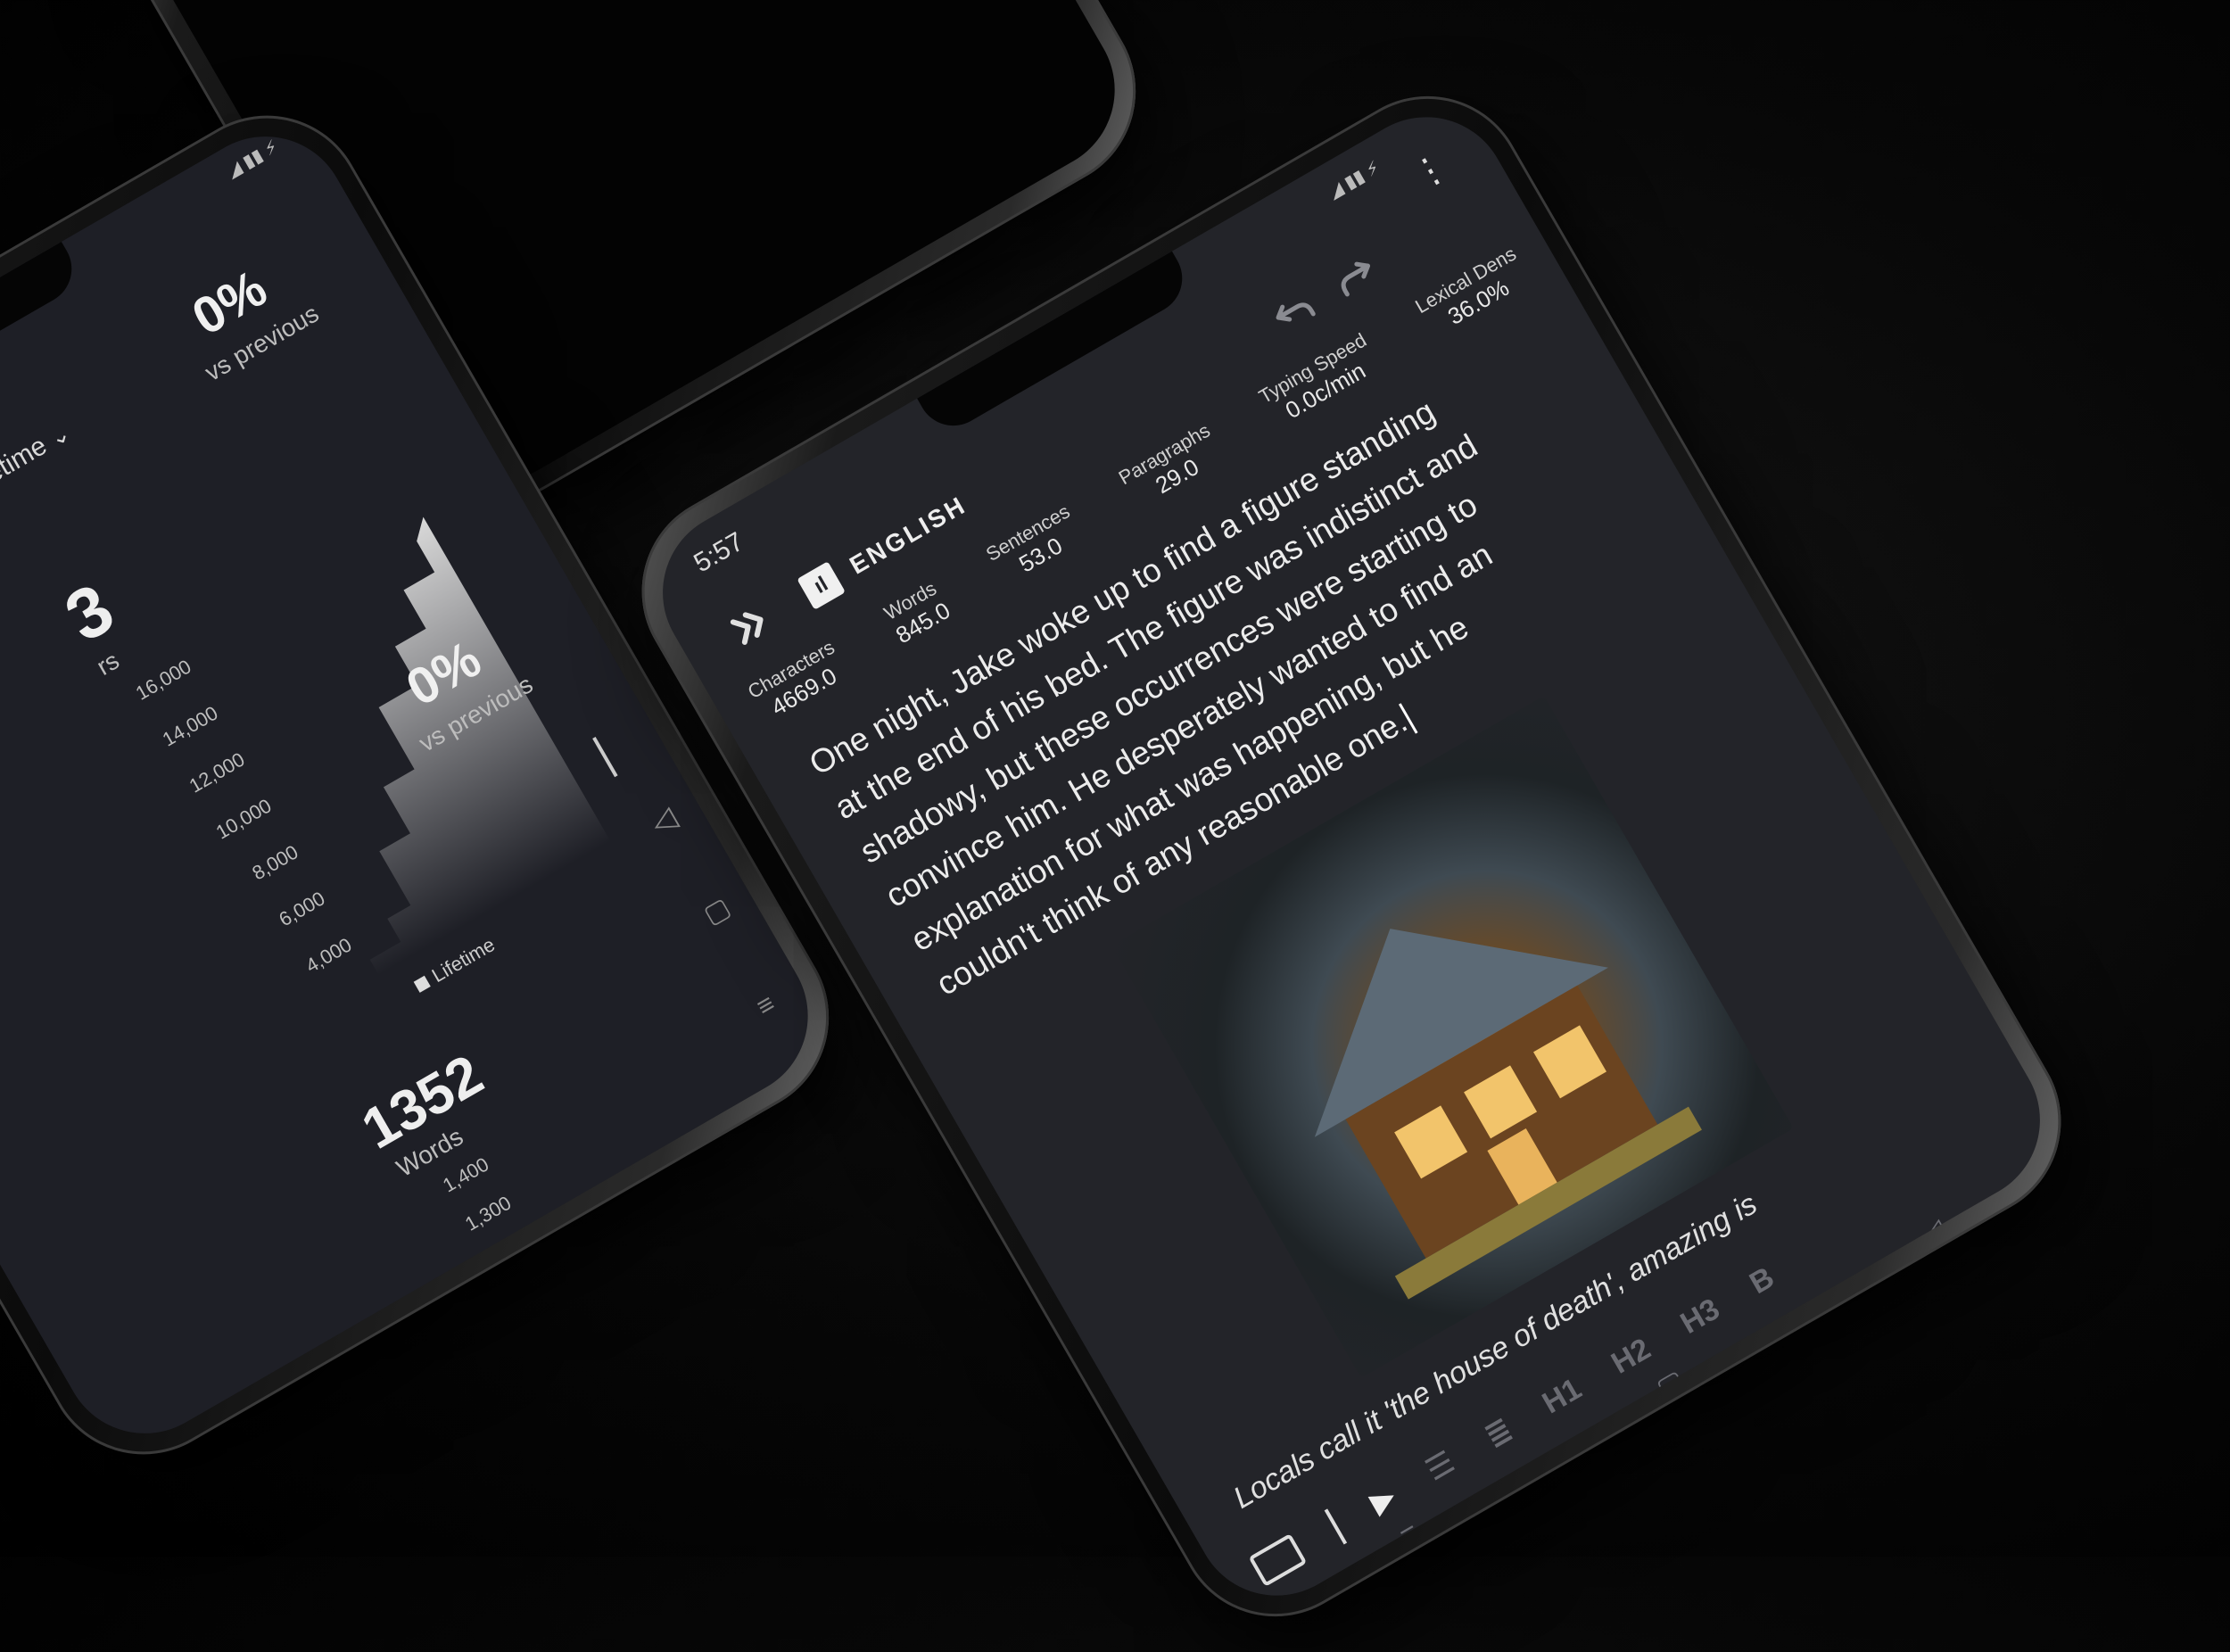 The image size is (2230, 1652). I want to click on bold-button: B, so click(1762, 1280).